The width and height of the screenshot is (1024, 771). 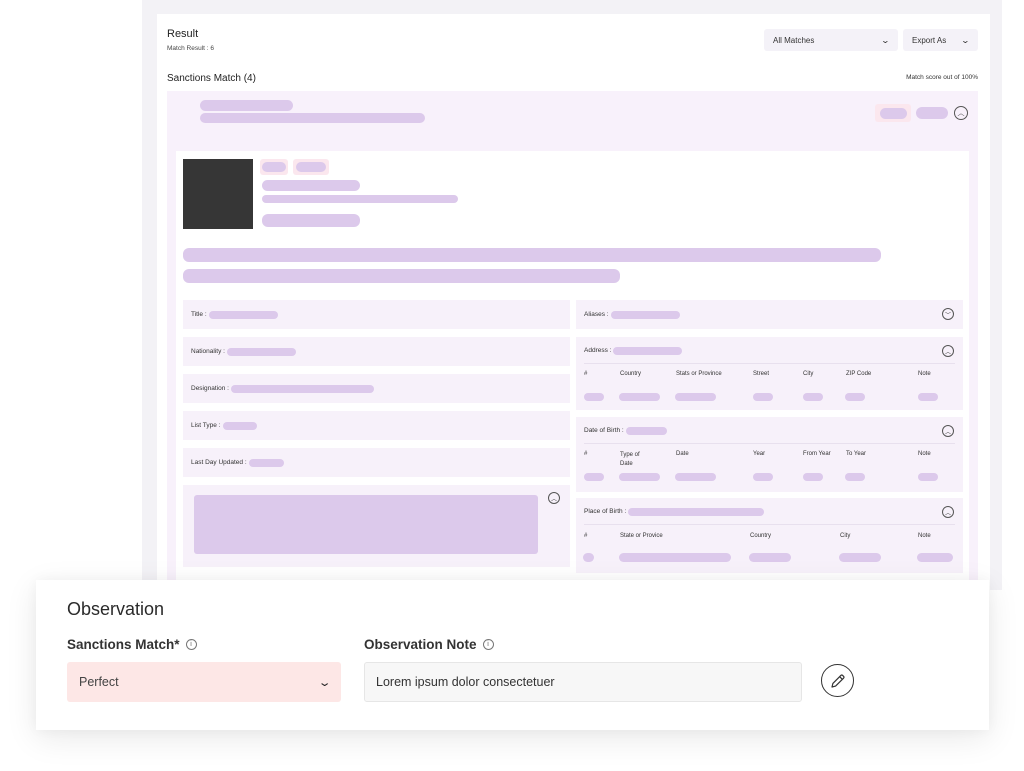 I want to click on sanctions-match-select: Perfect ⌄, so click(x=204, y=682).